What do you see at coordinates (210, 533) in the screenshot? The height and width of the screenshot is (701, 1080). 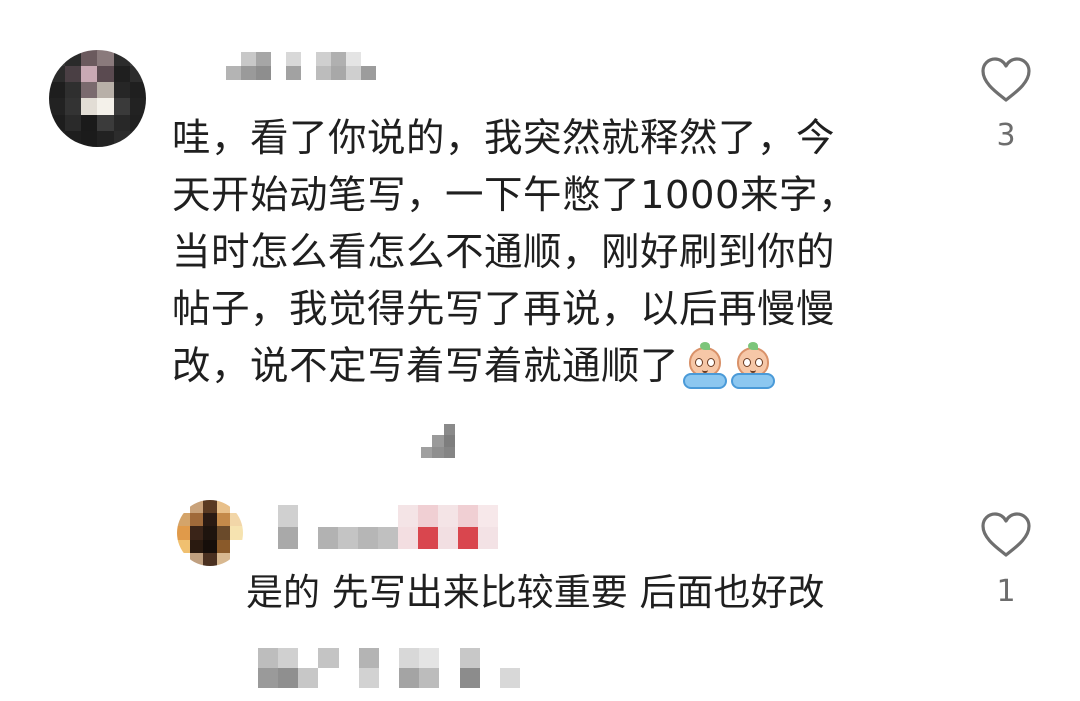 I see `reply-avatar` at bounding box center [210, 533].